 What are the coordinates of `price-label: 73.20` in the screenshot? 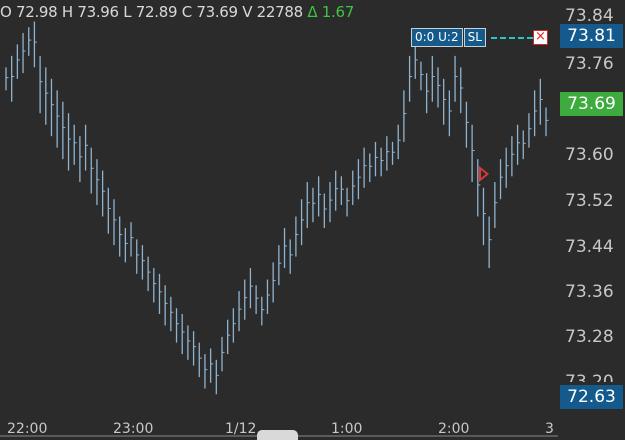 It's located at (589, 377).